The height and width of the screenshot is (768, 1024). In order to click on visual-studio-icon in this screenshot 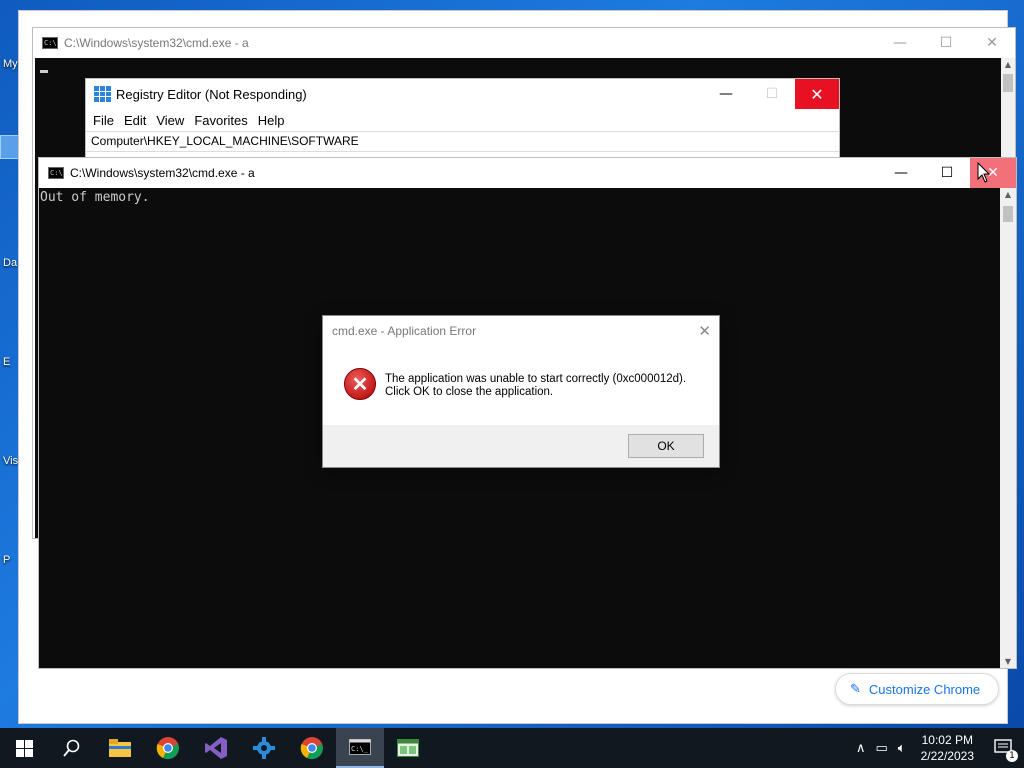, I will do `click(216, 748)`.